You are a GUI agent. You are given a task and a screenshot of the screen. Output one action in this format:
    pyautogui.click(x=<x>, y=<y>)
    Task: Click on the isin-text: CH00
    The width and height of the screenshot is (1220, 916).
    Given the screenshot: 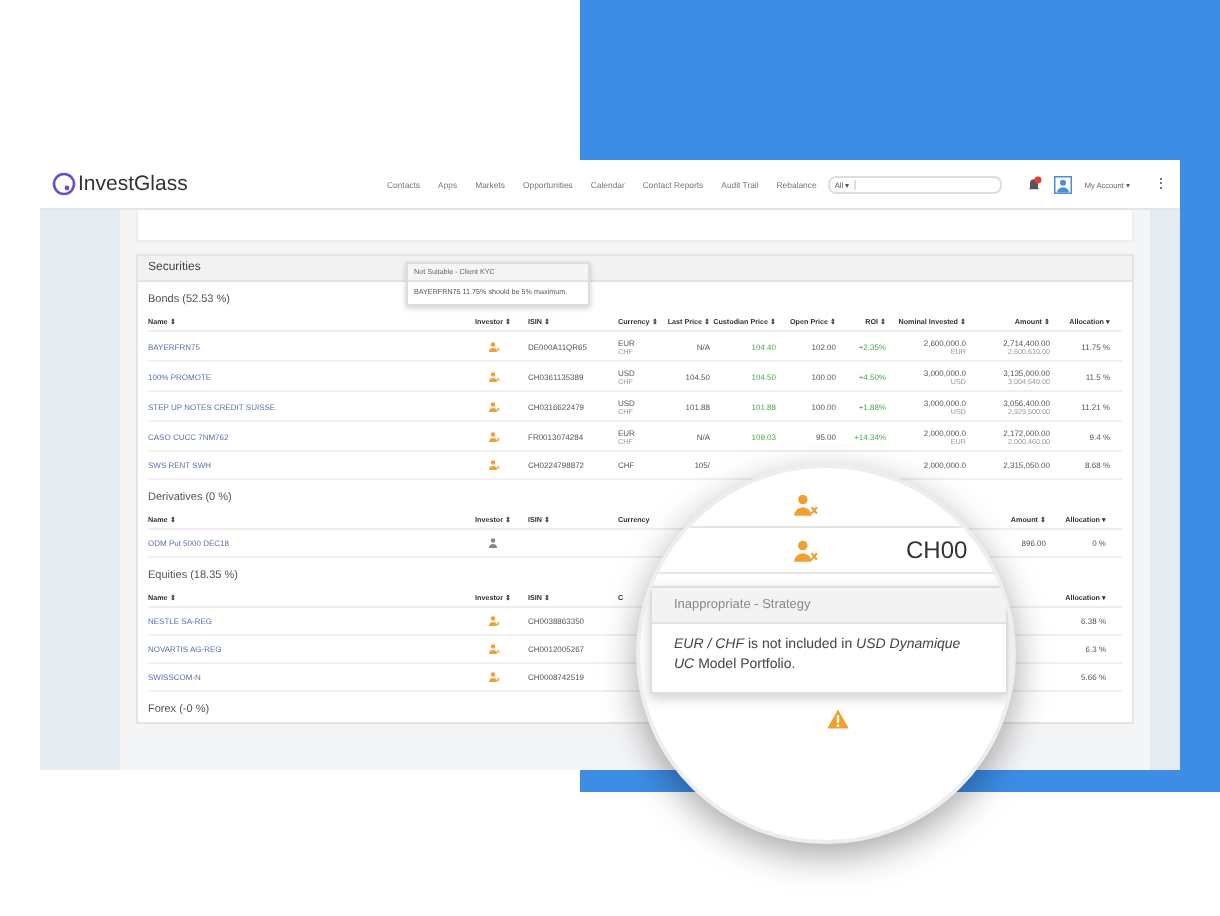 What is the action you would take?
    pyautogui.click(x=937, y=550)
    